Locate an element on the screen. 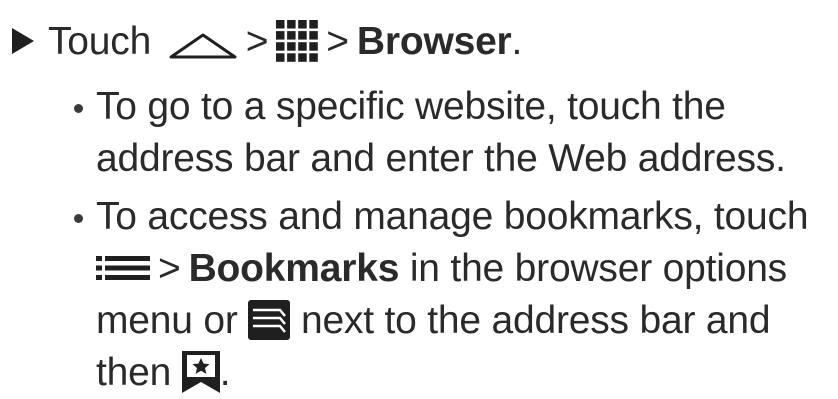 This screenshot has width=838, height=399. bullet-2-line-4-start: then is located at coordinates (139, 372).